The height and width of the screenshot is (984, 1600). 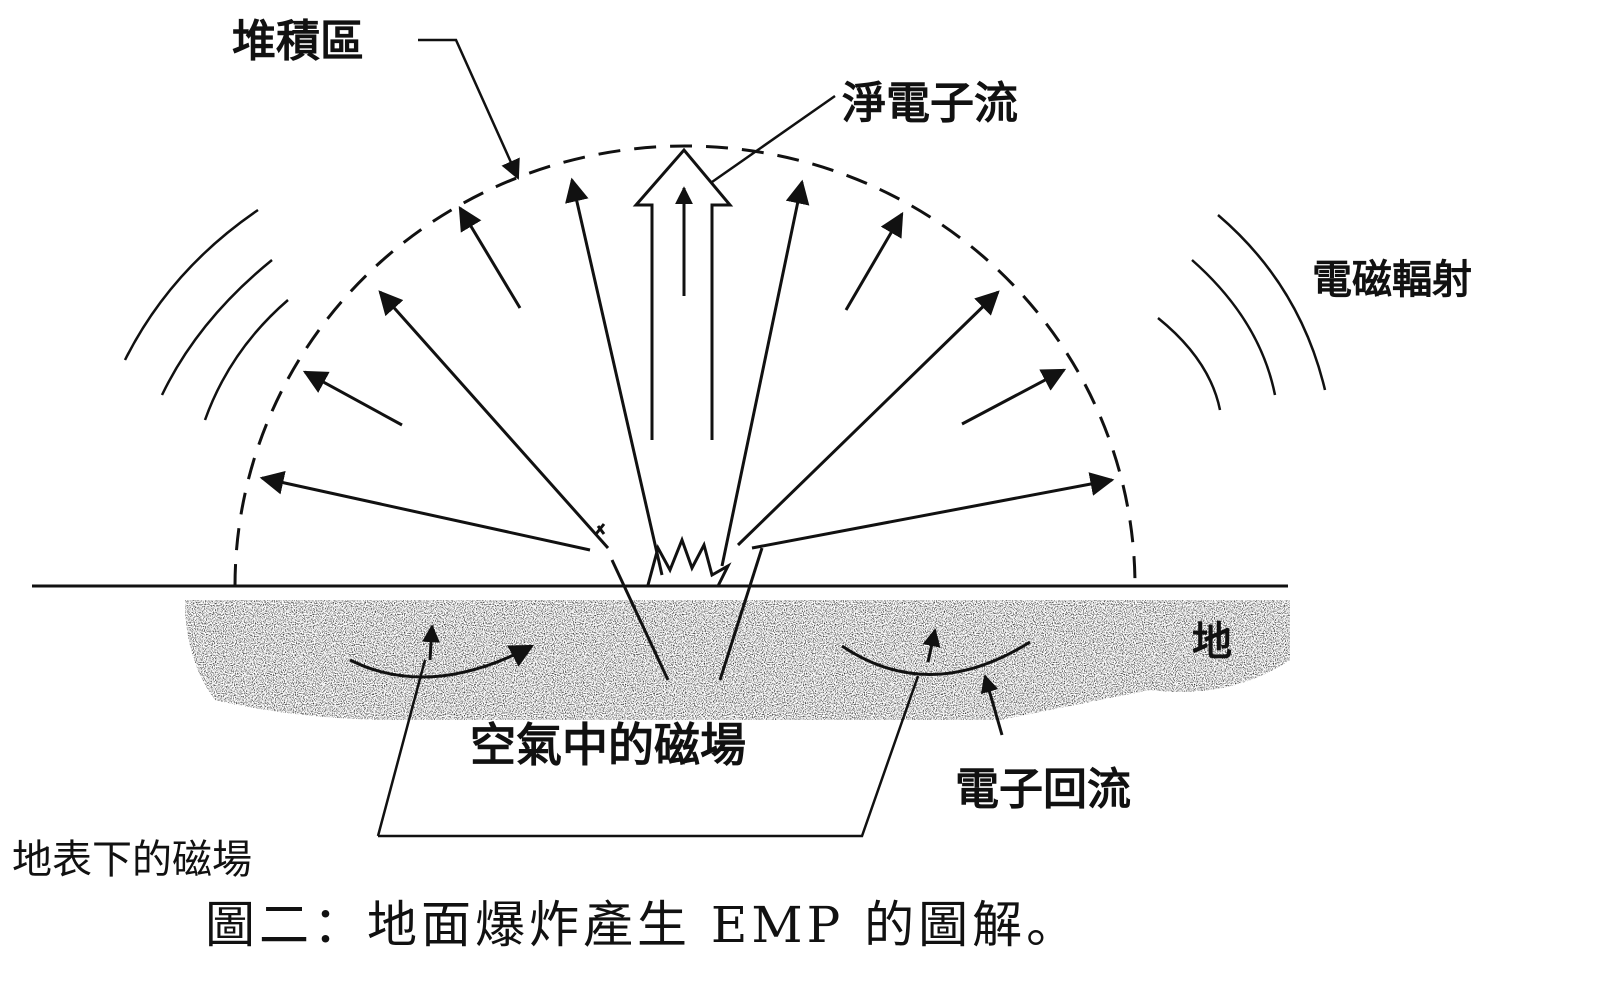 What do you see at coordinates (1212, 641) in the screenshot?
I see `ground-label: 地` at bounding box center [1212, 641].